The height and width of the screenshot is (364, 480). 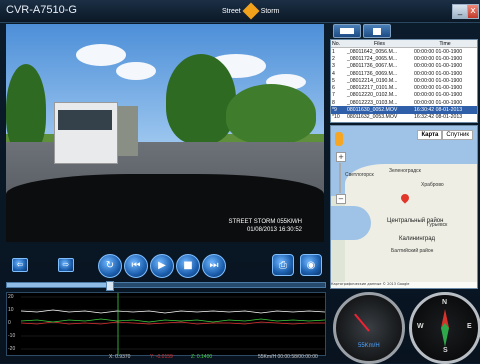 What do you see at coordinates (438, 117) in the screenshot?
I see `file-cell-time: 16:32:42 08-01-2013` at bounding box center [438, 117].